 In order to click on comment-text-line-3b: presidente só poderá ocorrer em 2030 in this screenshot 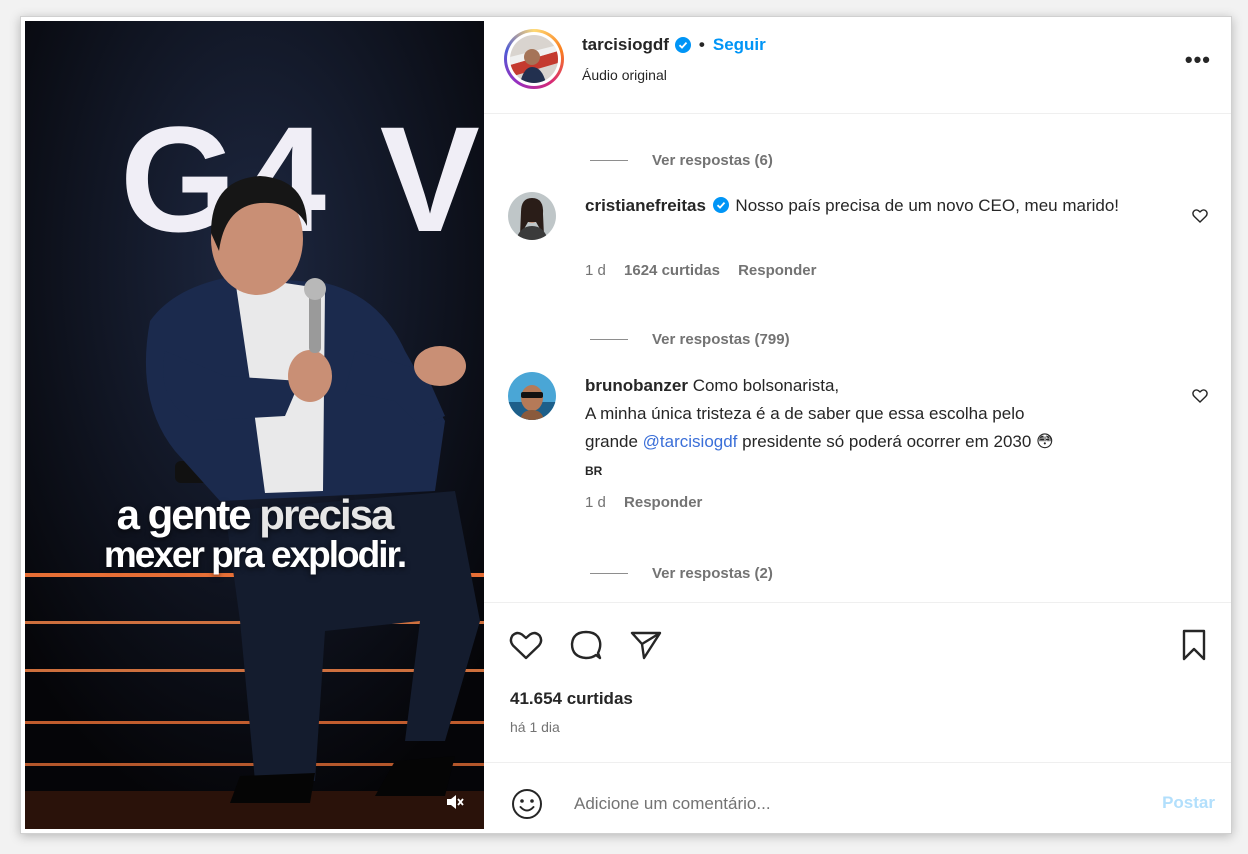, I will do `click(887, 441)`.